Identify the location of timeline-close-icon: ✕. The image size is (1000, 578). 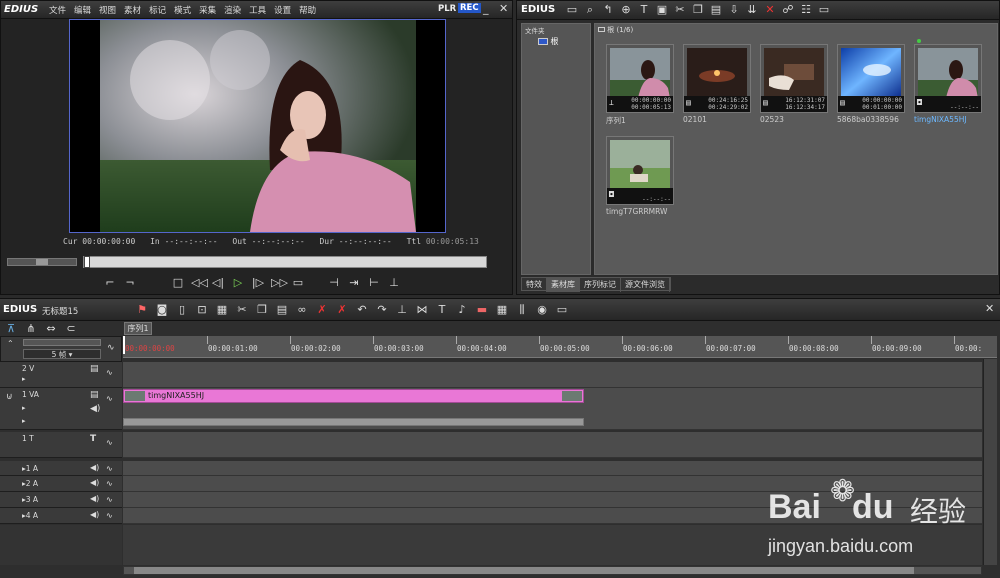
(989, 308).